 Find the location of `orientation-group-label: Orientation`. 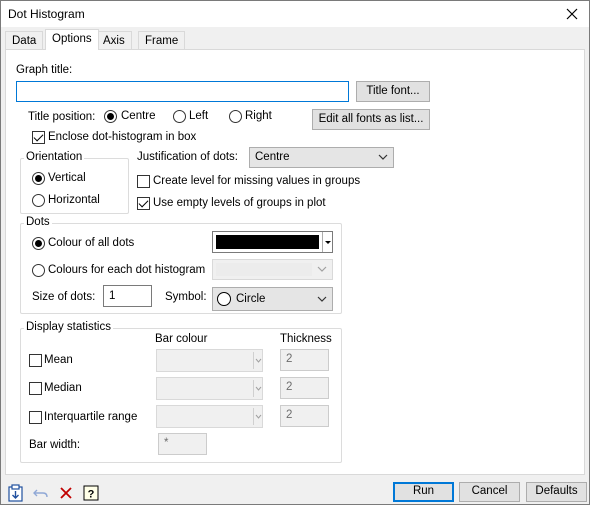

orientation-group-label: Orientation is located at coordinates (54, 157).